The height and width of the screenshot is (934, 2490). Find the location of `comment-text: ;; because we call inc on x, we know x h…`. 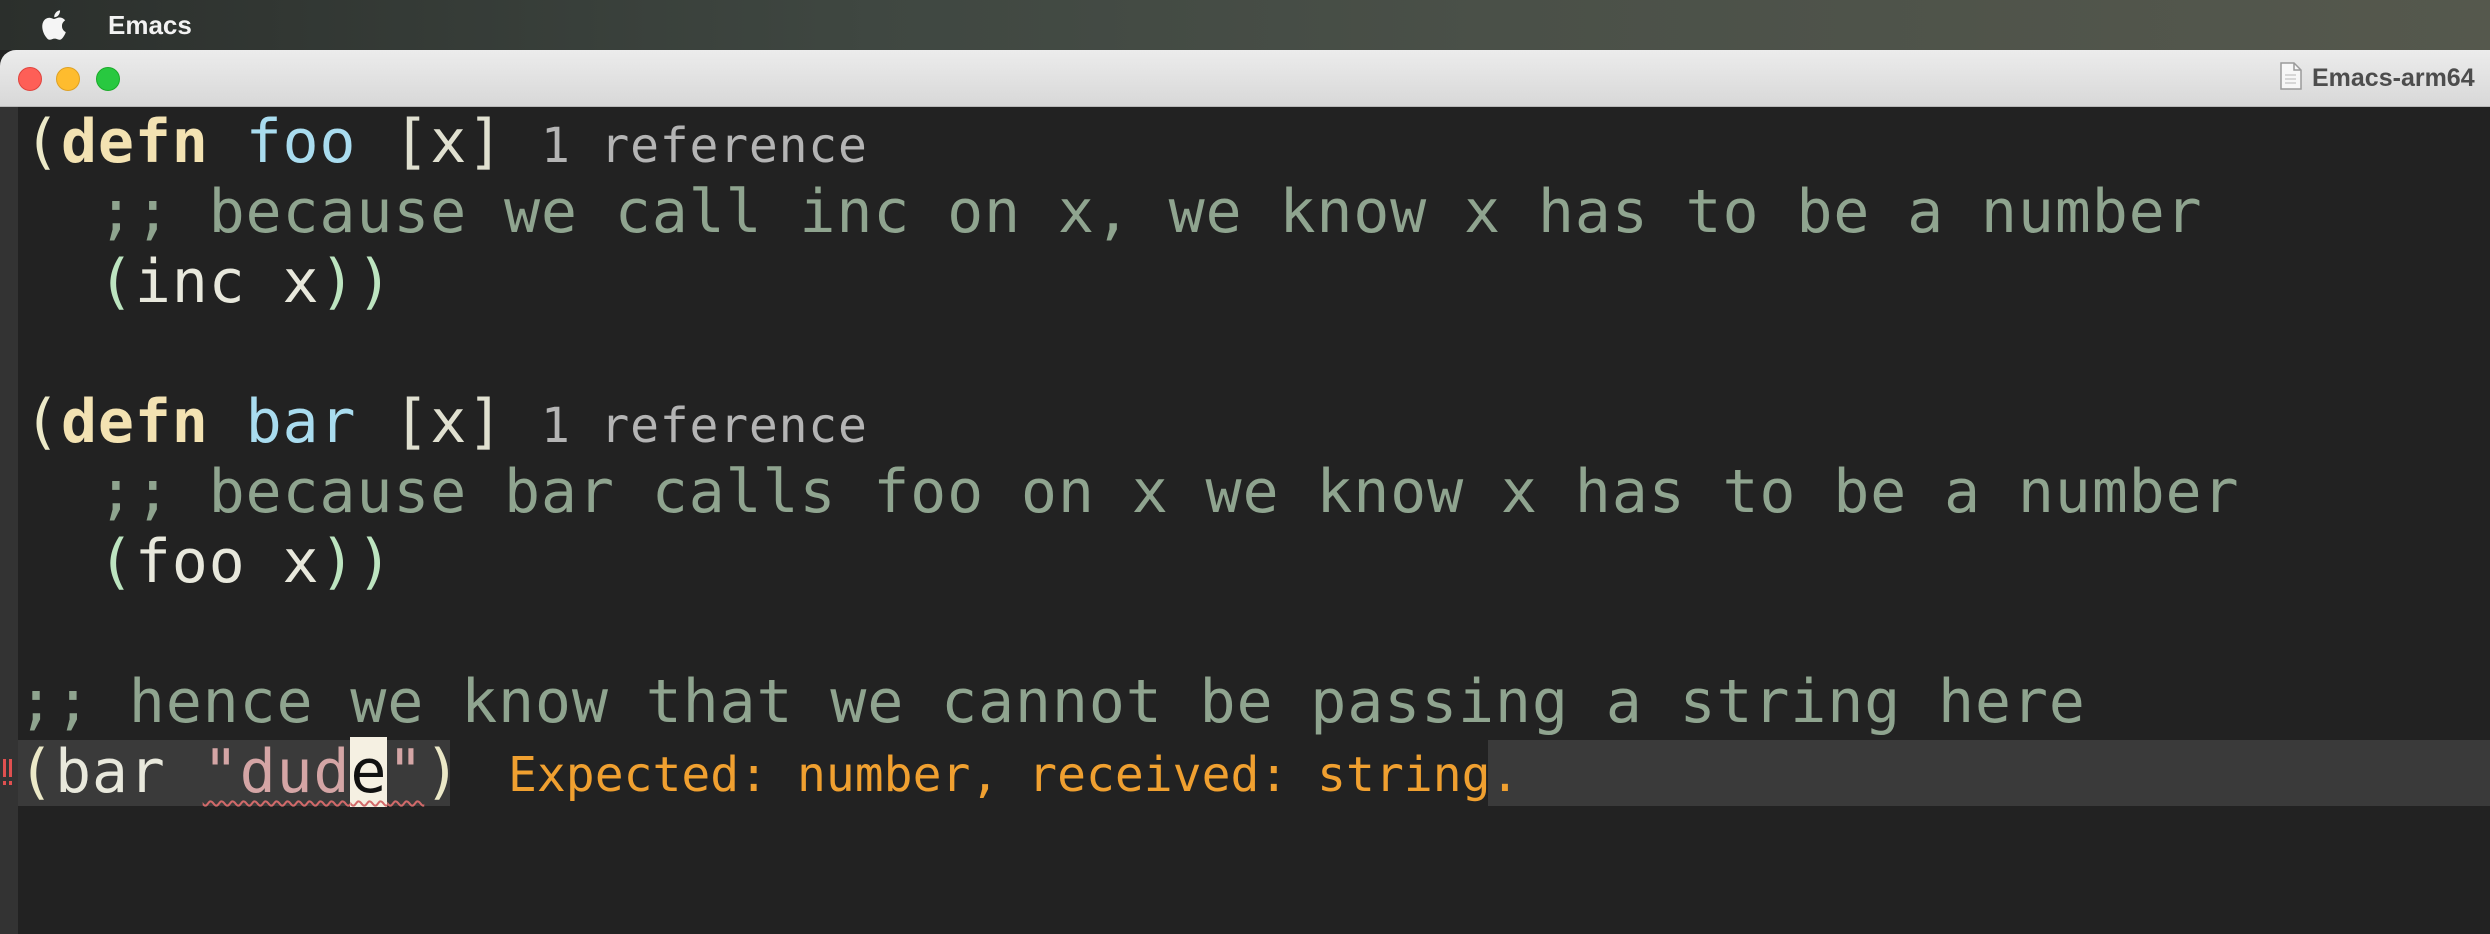

comment-text: ;; because we call inc on x, we know x h… is located at coordinates (1150, 212).